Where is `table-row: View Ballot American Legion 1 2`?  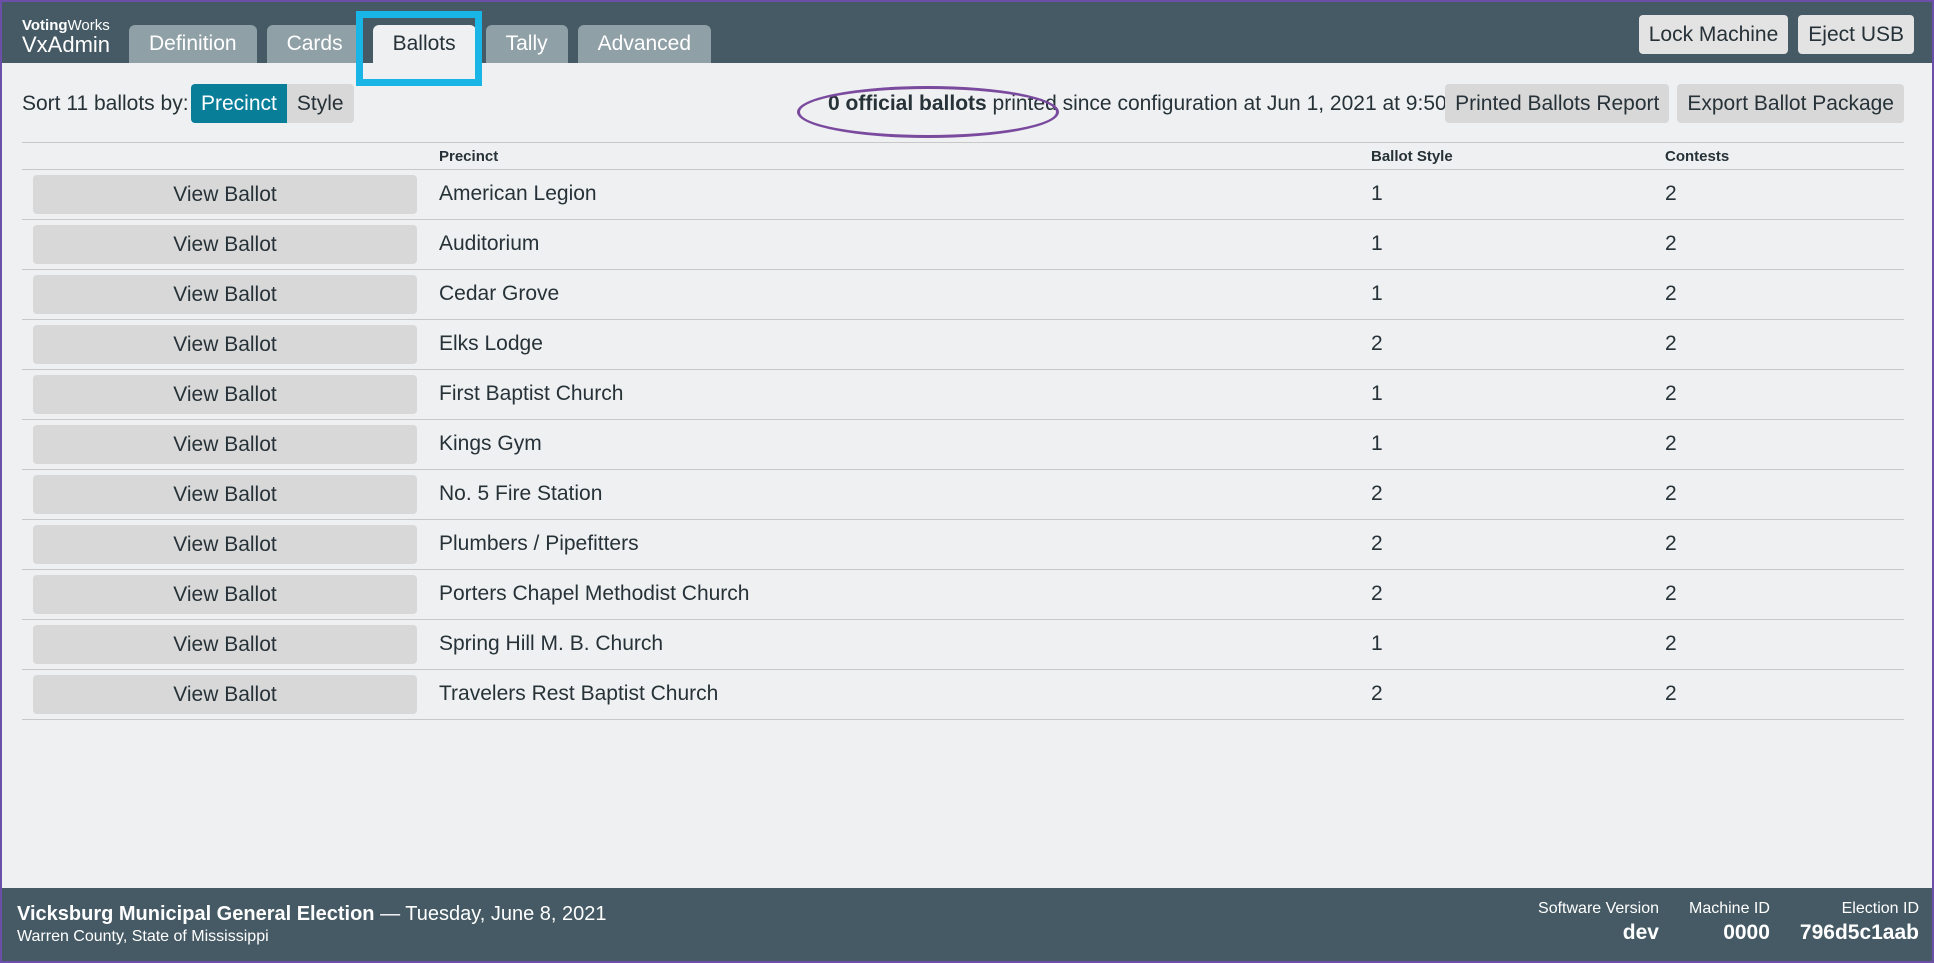
table-row: View Ballot American Legion 1 2 is located at coordinates (963, 195).